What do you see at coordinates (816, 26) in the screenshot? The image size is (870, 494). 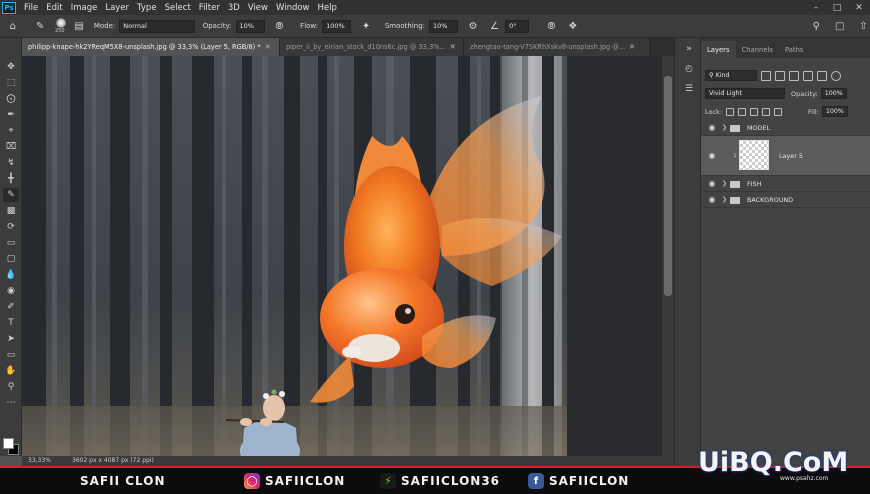 I see `search-icon: ⚲` at bounding box center [816, 26].